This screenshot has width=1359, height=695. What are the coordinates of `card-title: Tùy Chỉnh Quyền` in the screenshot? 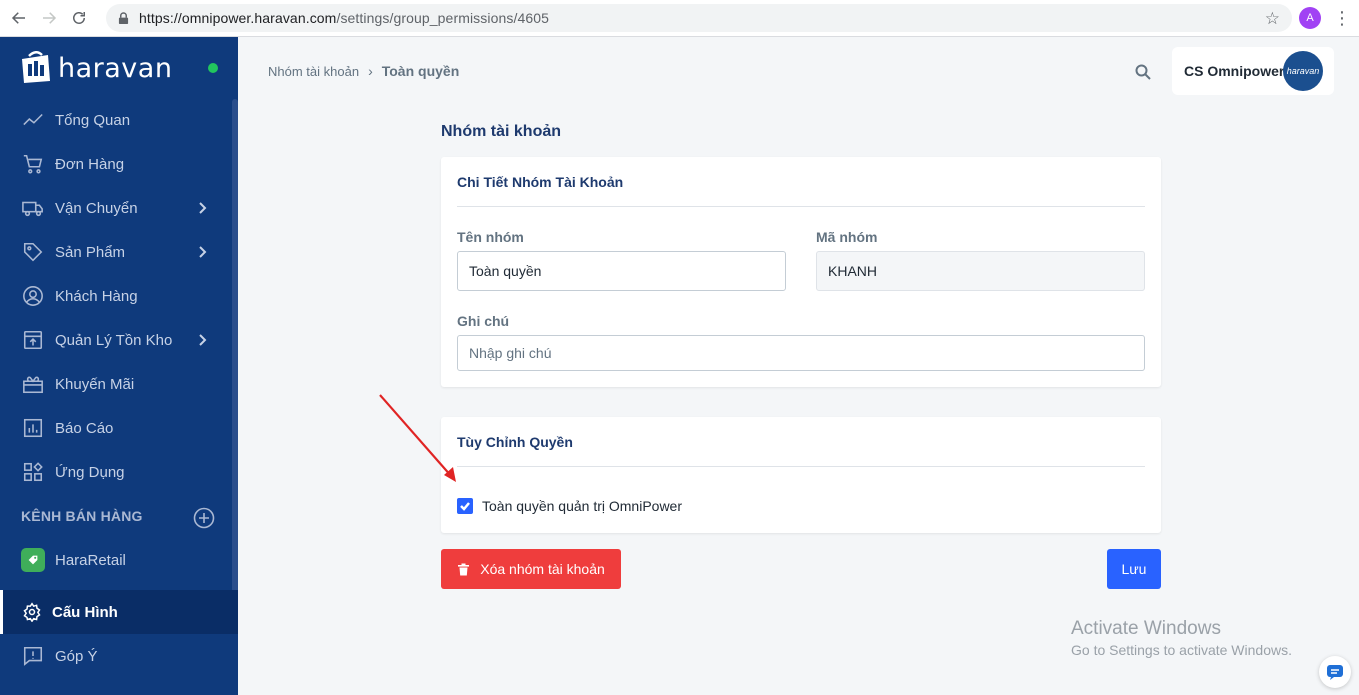 It's located at (515, 442).